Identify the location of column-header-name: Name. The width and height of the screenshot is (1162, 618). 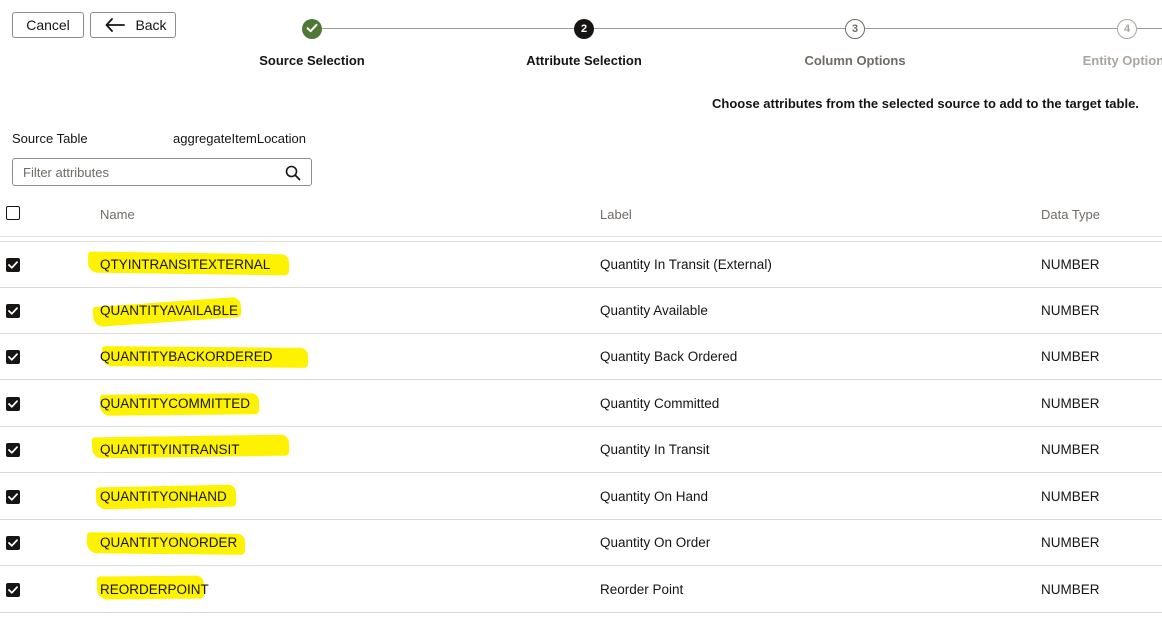
(117, 214).